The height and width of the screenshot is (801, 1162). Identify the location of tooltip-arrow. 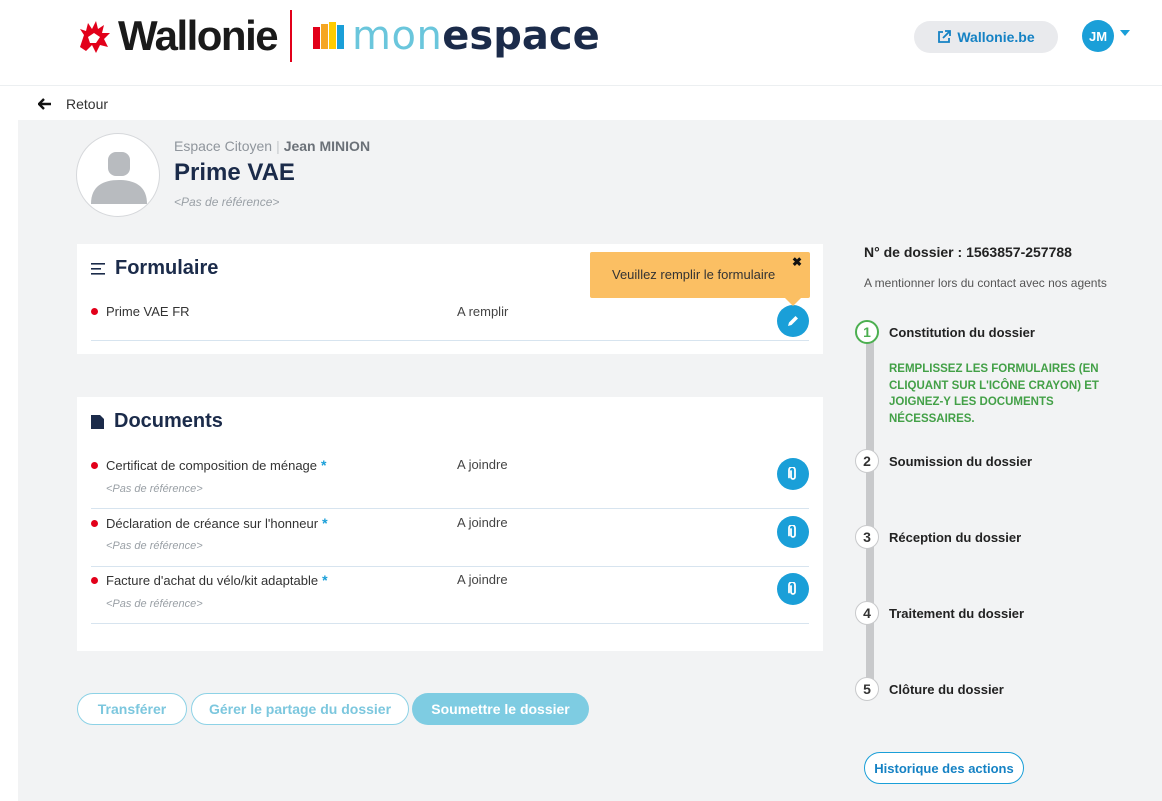
(793, 302).